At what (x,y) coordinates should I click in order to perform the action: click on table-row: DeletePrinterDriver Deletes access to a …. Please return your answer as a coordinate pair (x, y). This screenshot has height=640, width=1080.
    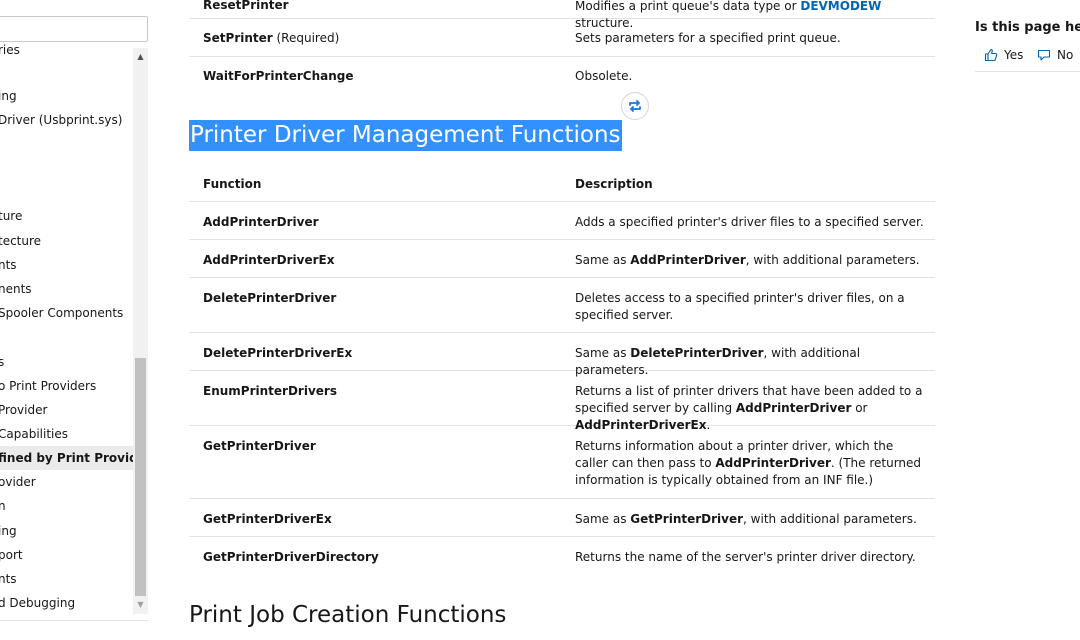
    Looking at the image, I should click on (562, 305).